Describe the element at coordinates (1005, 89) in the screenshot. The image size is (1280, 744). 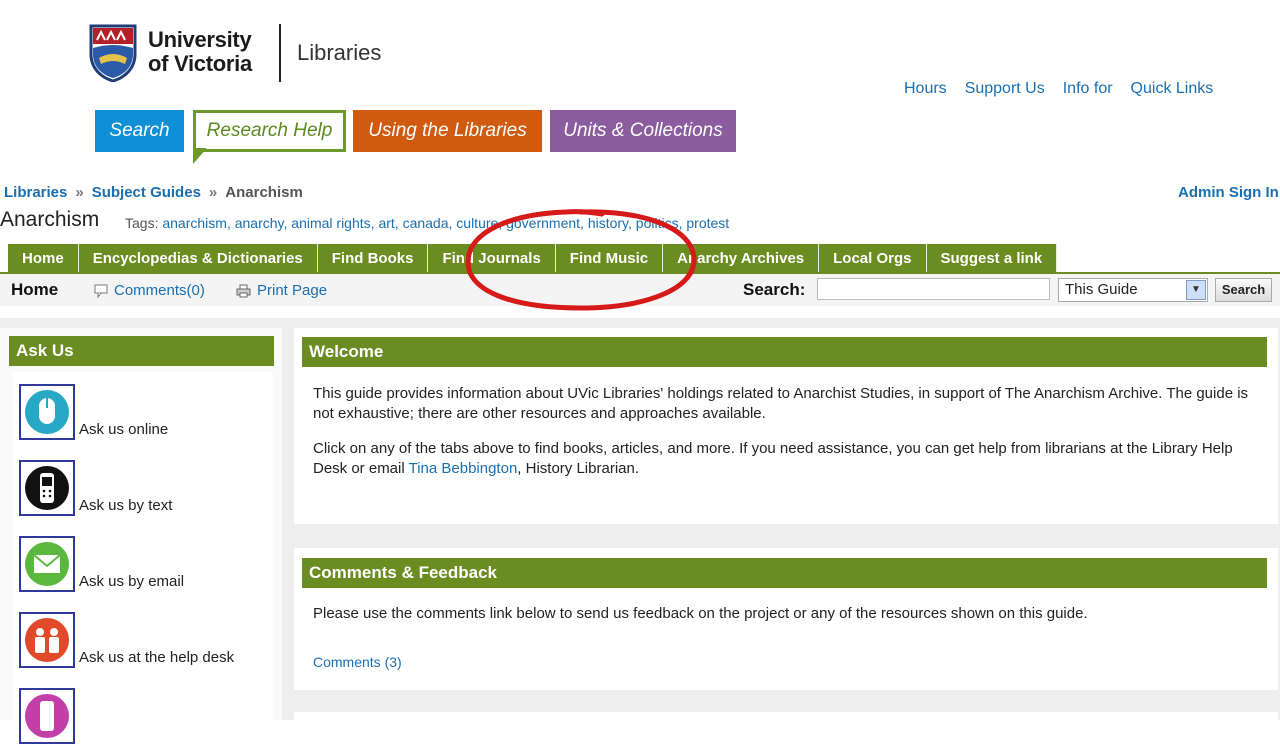
I see `support-us-link: Support Us` at that location.